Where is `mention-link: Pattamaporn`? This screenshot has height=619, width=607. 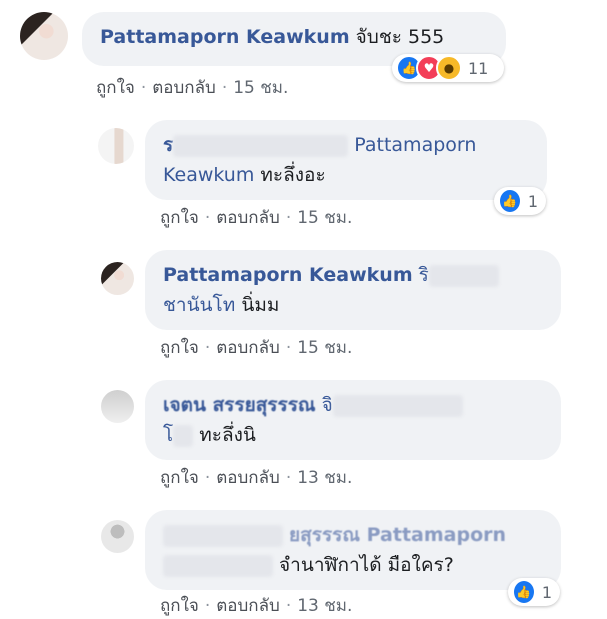
mention-link: Pattamaporn is located at coordinates (415, 145).